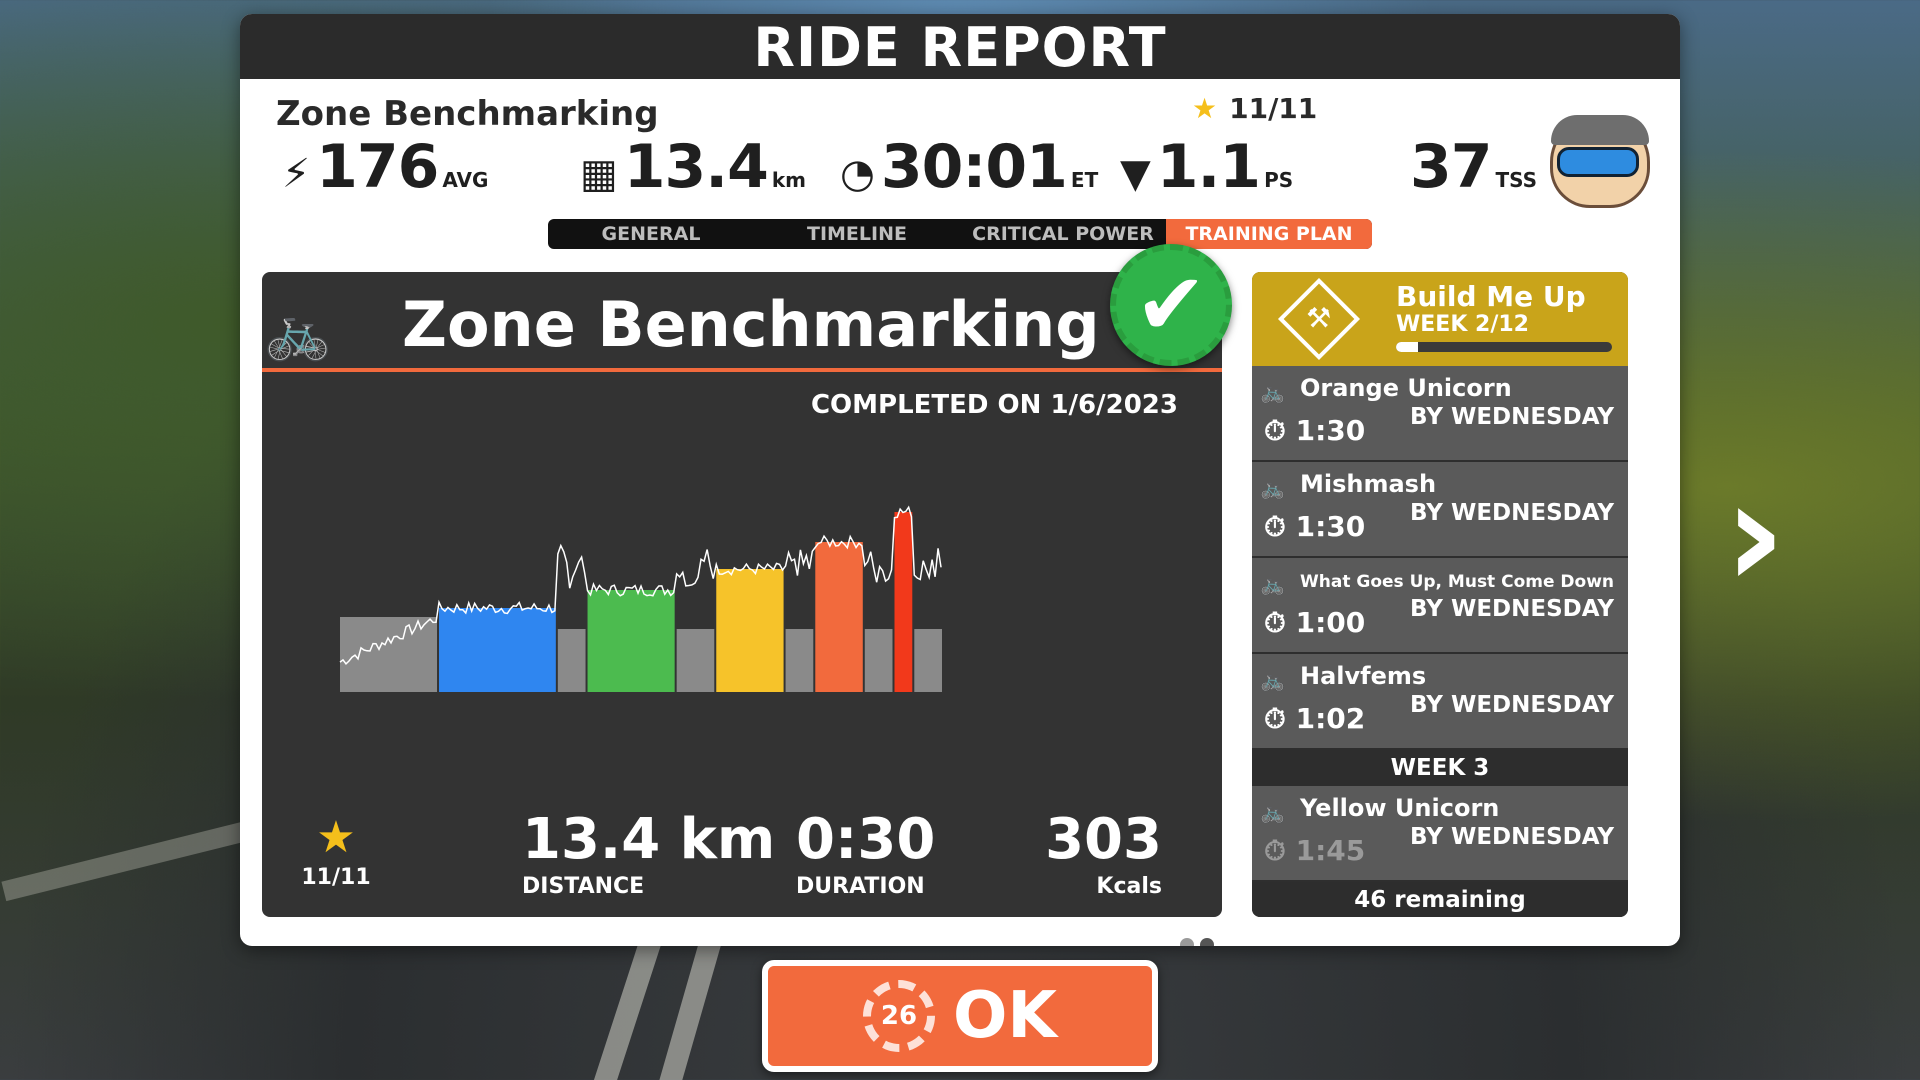 This screenshot has width=1920, height=1080. I want to click on workout-profile-chart, so click(640, 598).